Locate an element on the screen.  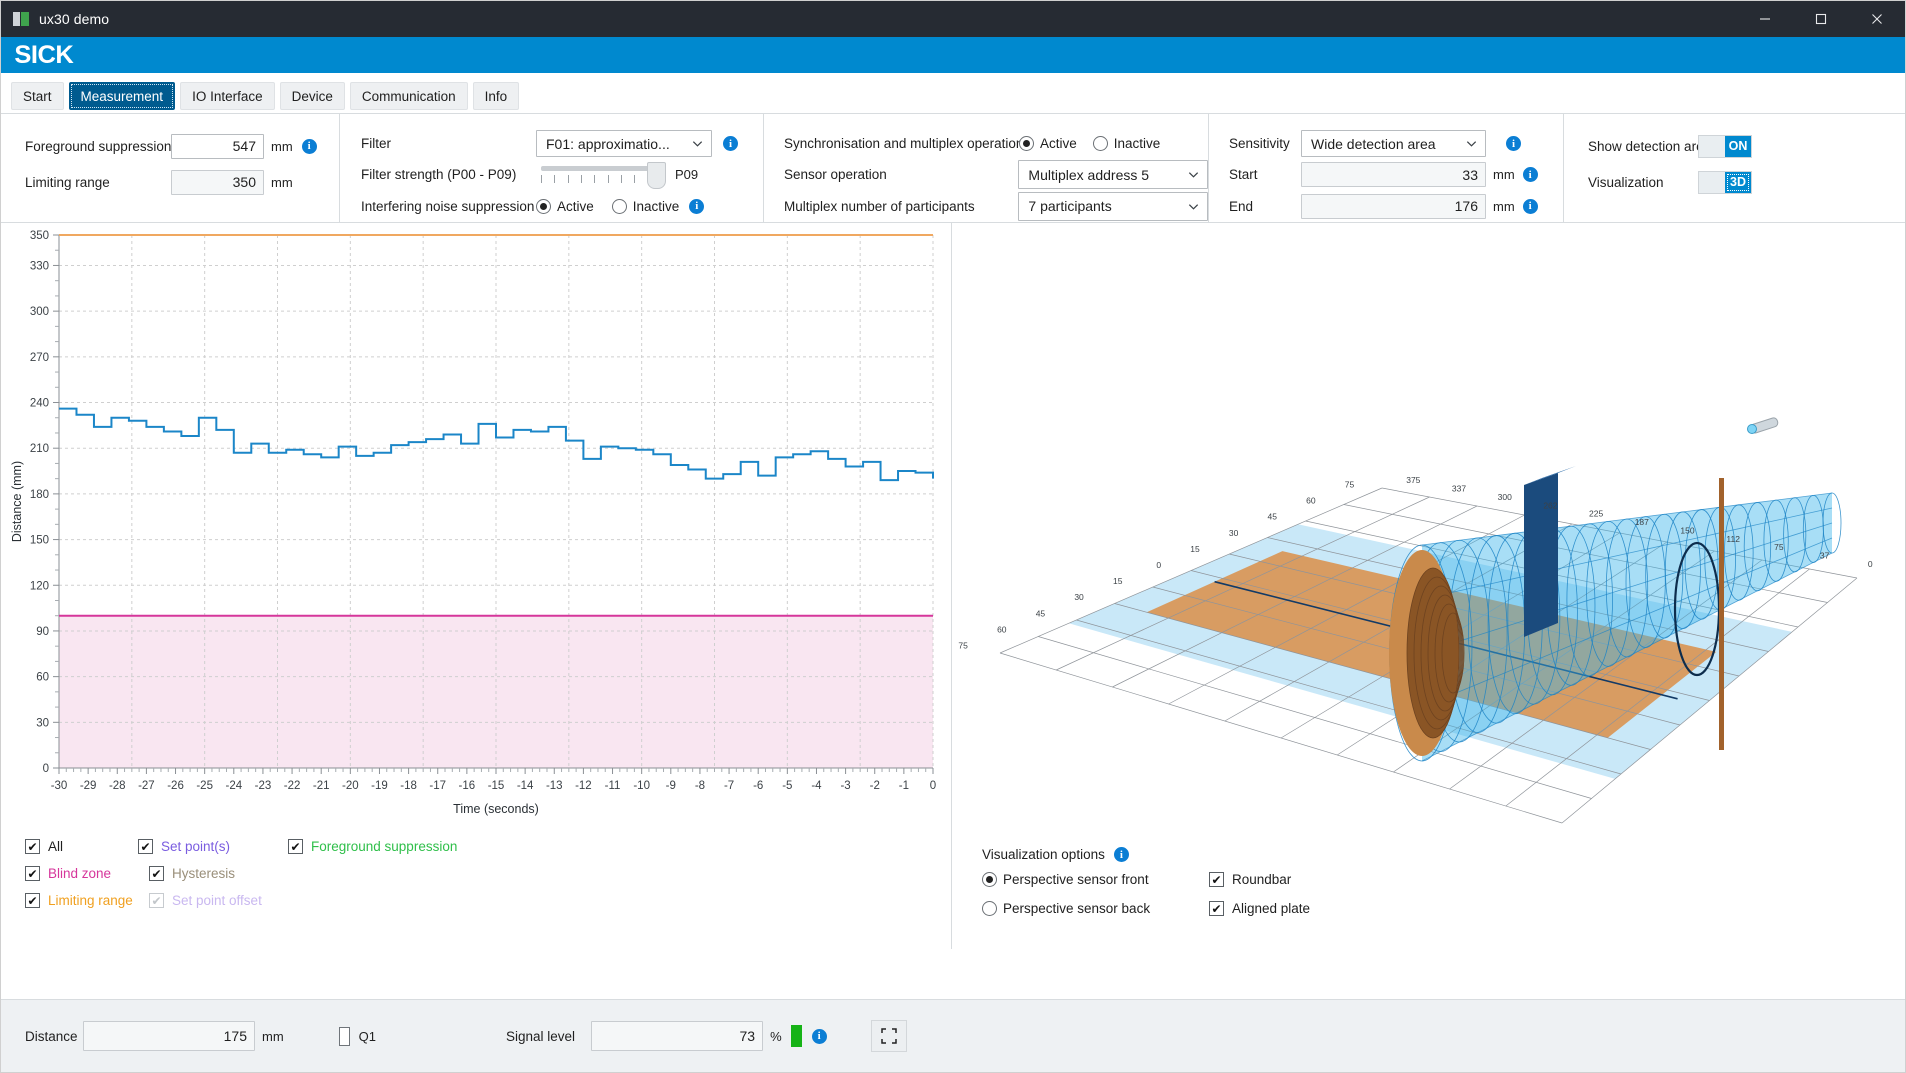
minimize-button is located at coordinates (1765, 19).